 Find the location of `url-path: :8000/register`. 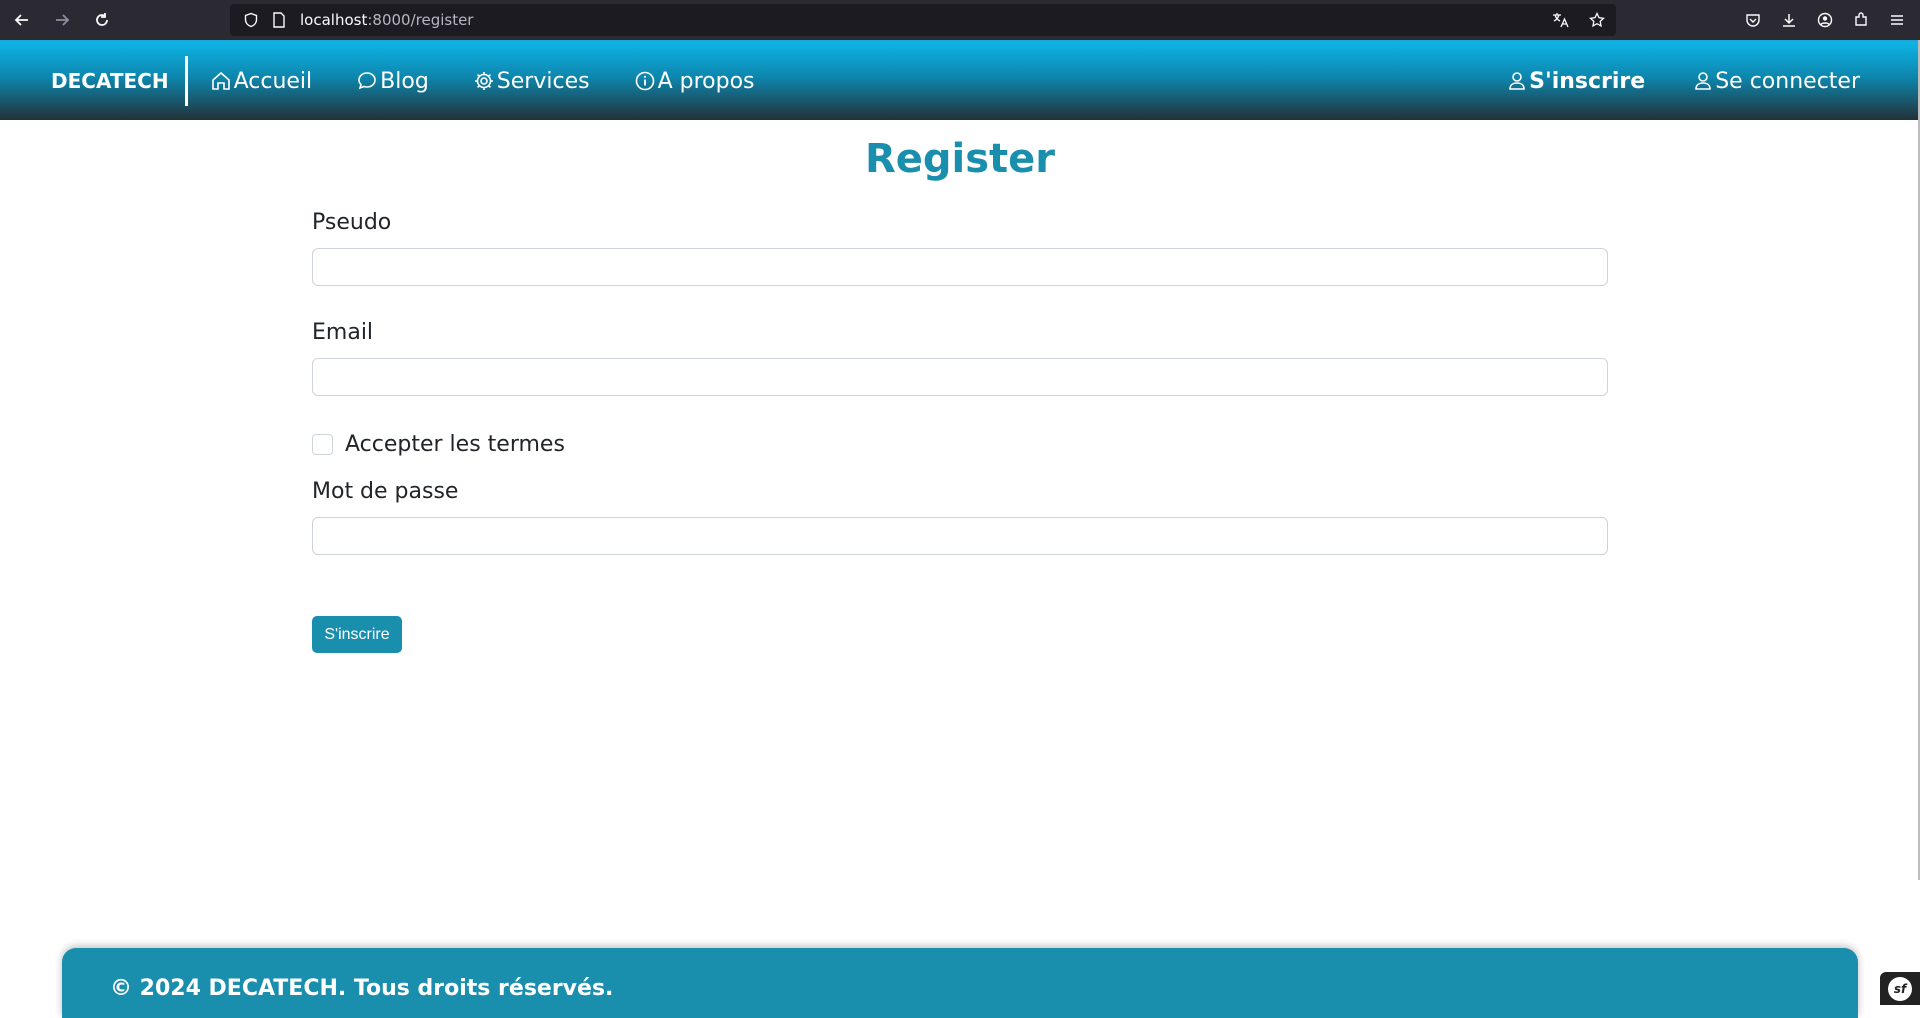

url-path: :8000/register is located at coordinates (420, 20).